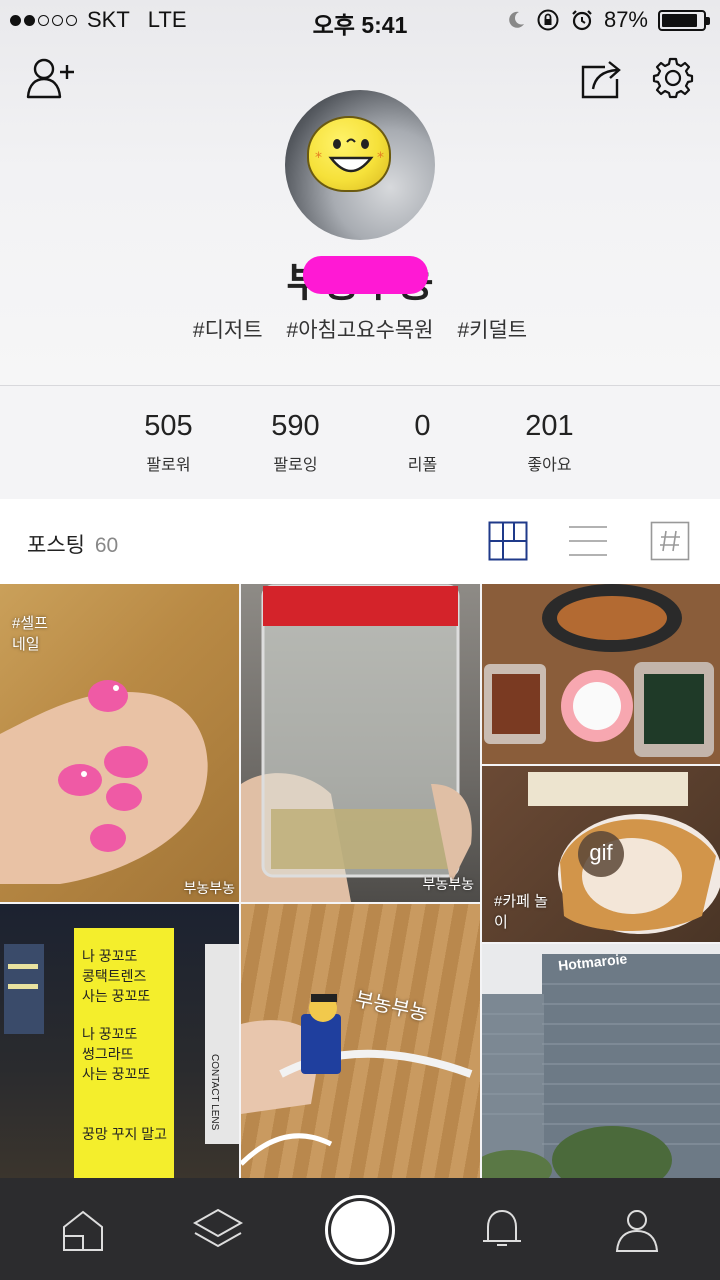 This screenshot has height=1280, width=720. I want to click on tag-link: #디저트, so click(228, 329).